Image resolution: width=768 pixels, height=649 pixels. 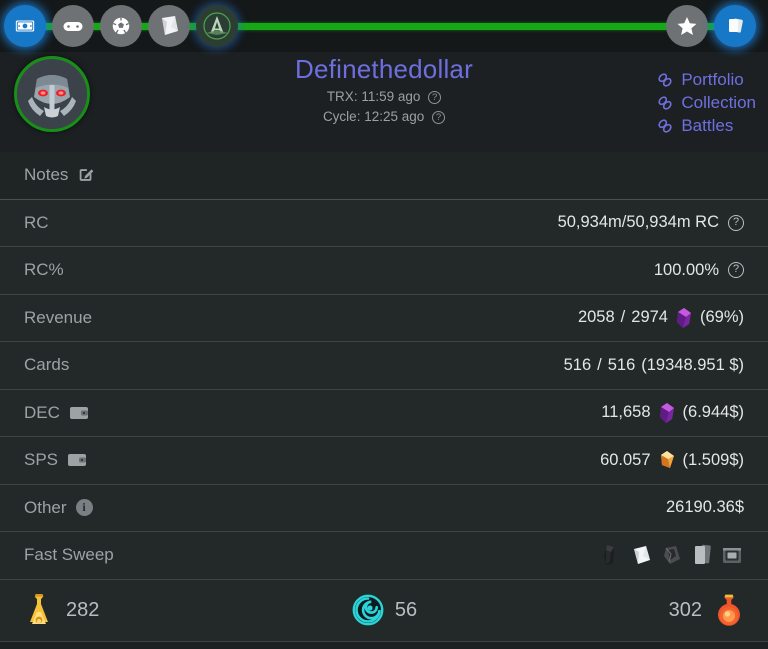 I want to click on row-sps-amount: 60.057, so click(x=625, y=459).